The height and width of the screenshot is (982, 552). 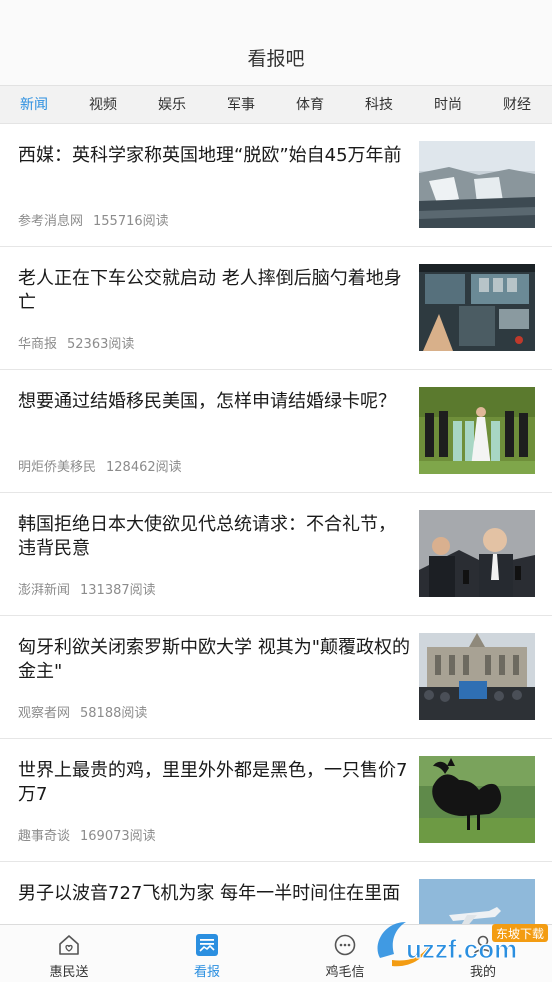 What do you see at coordinates (477, 799) in the screenshot?
I see `news-thumbnail-black-chicken` at bounding box center [477, 799].